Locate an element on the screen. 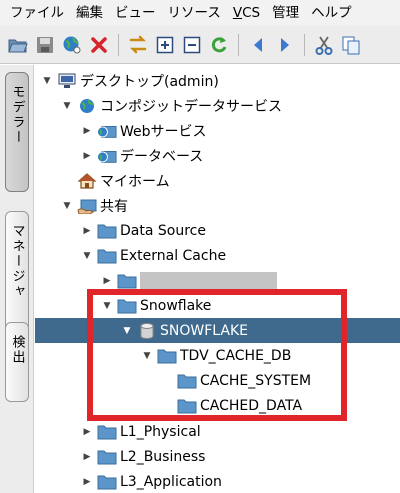  redacted-label is located at coordinates (208, 280).